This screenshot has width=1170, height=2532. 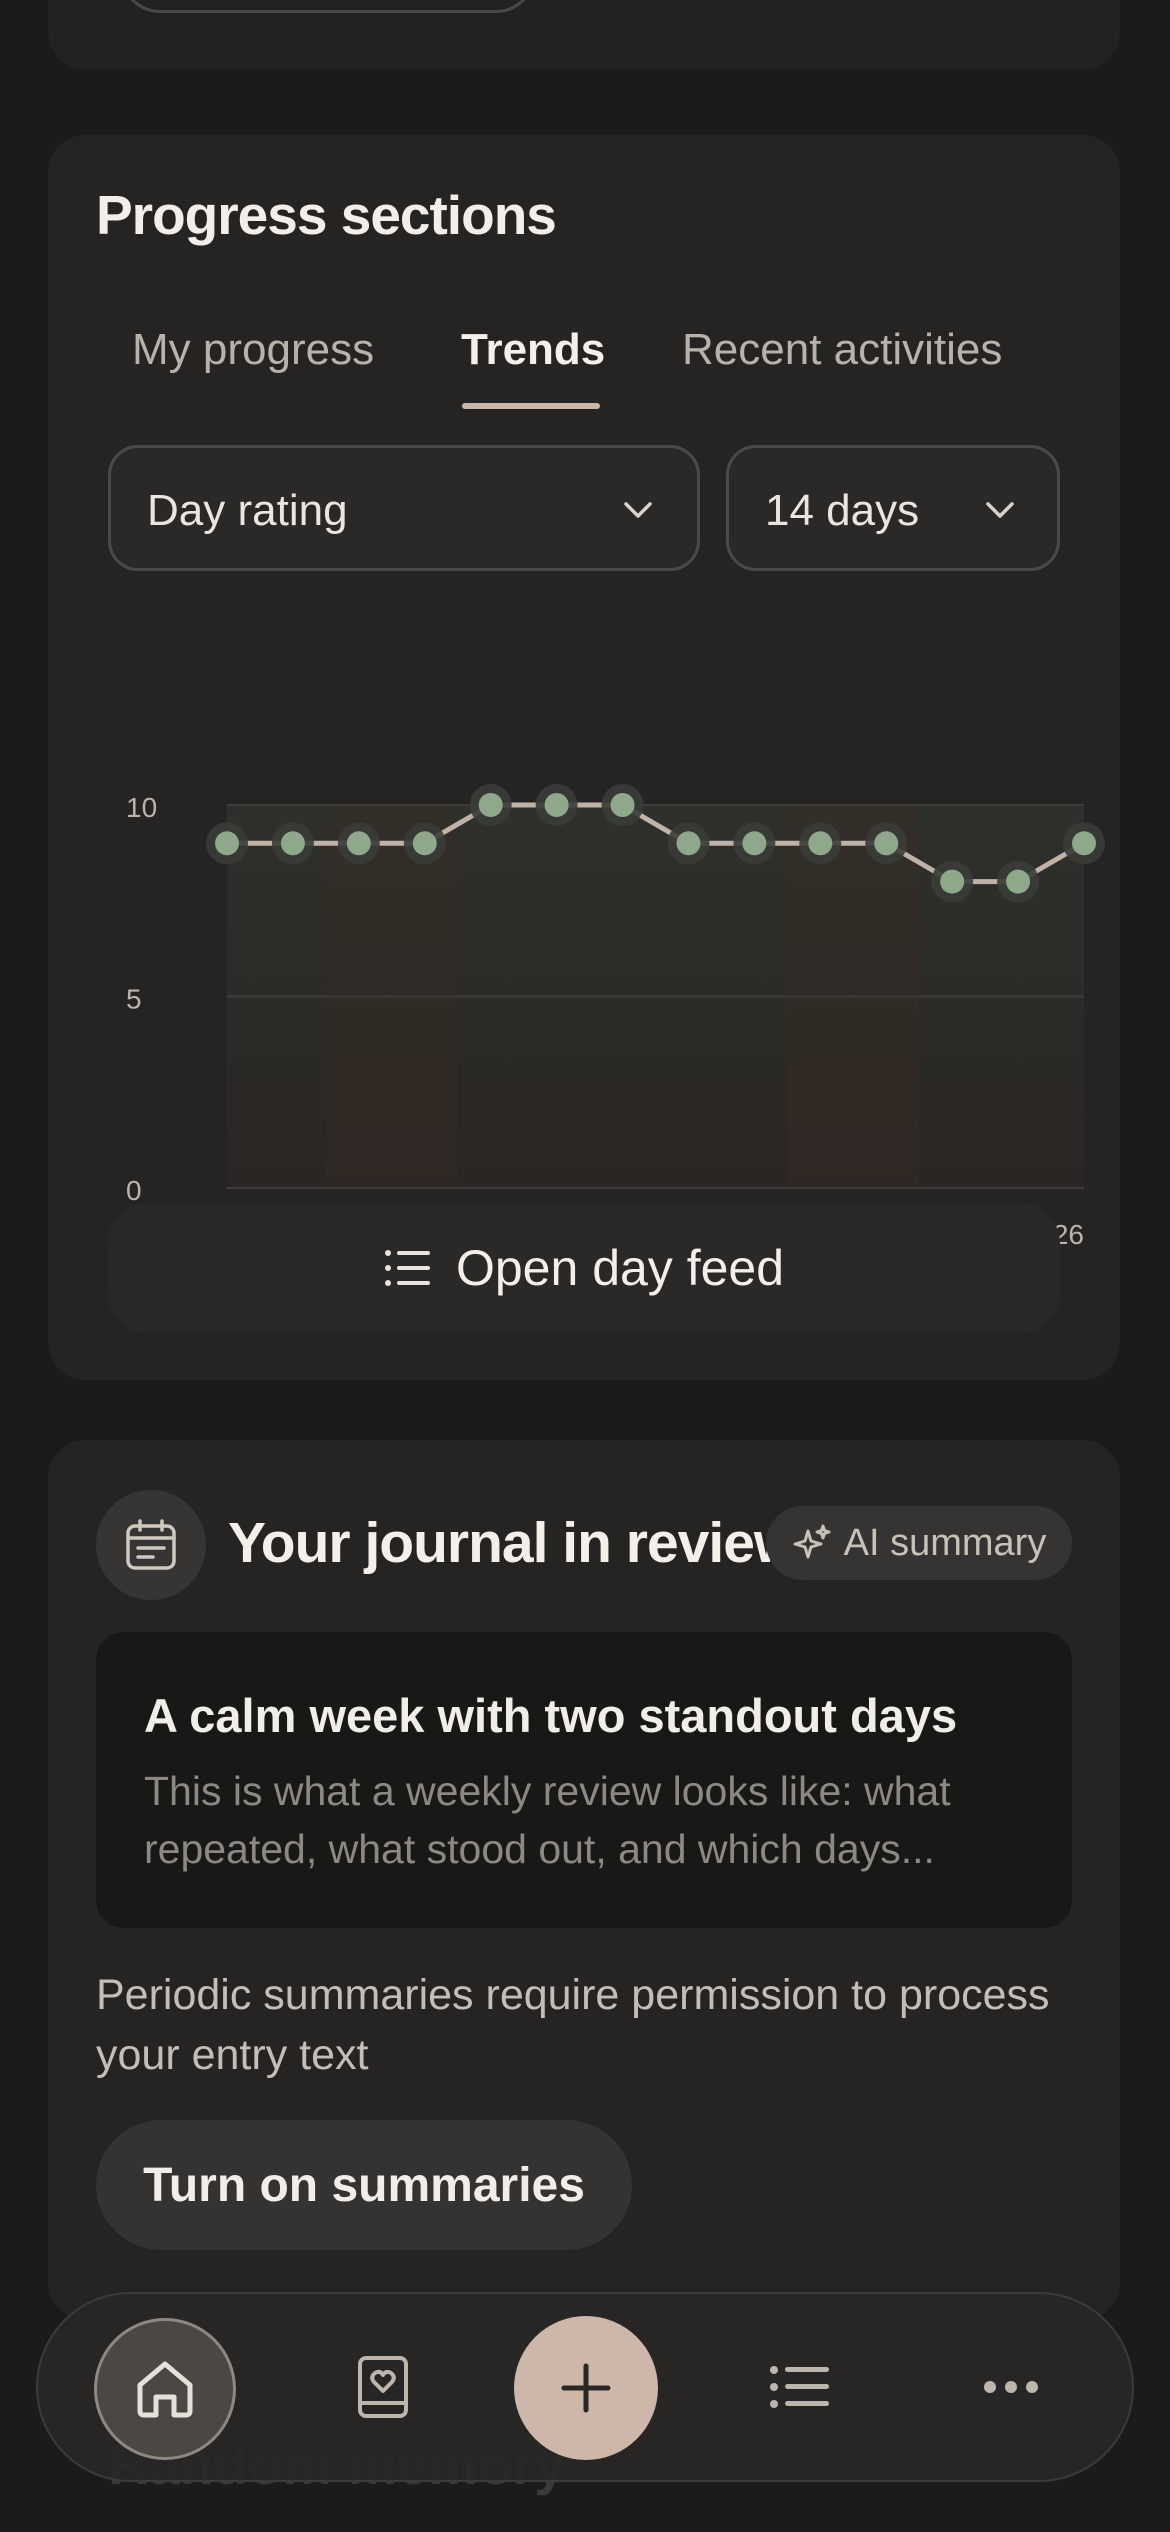 I want to click on turn-on-summaries-button: Turn on summaries, so click(x=364, y=2185).